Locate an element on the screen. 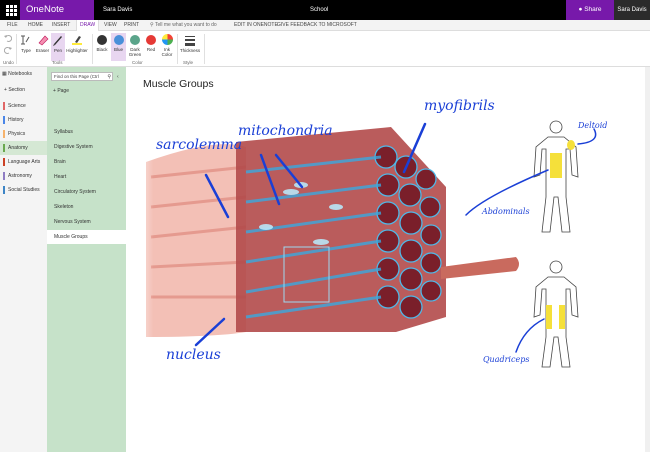  notebooks-header: ▦ Notebooks is located at coordinates (17, 74).